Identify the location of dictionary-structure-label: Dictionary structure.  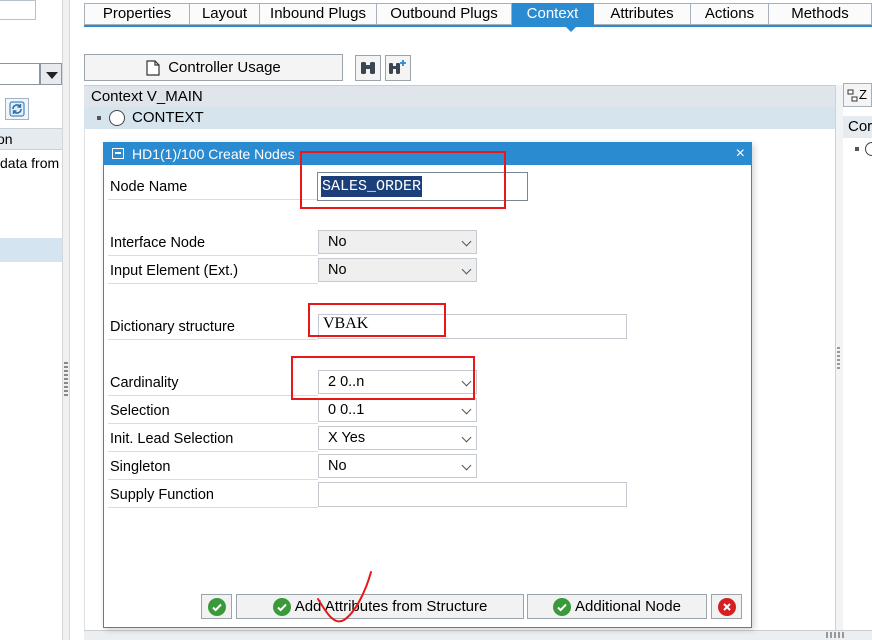
(172, 327).